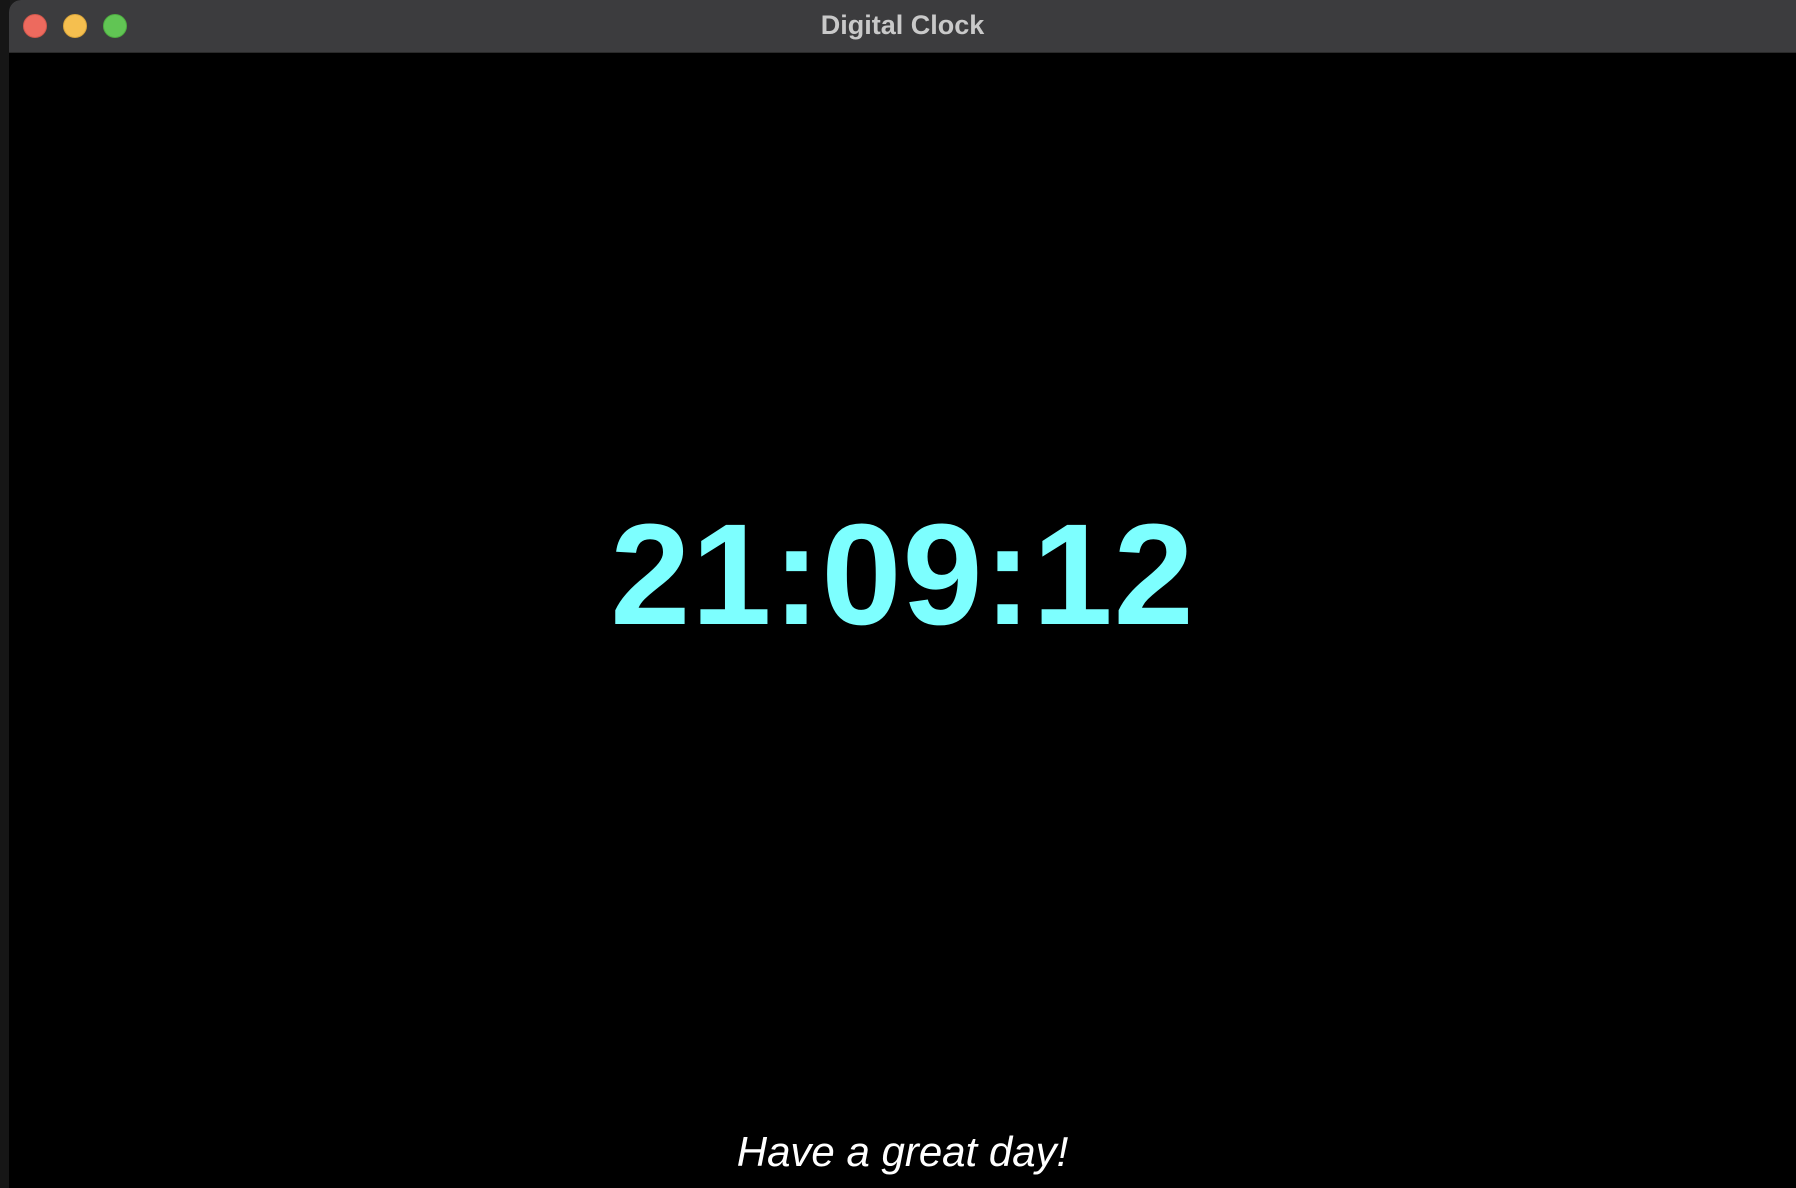 The height and width of the screenshot is (1188, 1796). What do you see at coordinates (902, 1151) in the screenshot?
I see `greeting-message: Have a great day!` at bounding box center [902, 1151].